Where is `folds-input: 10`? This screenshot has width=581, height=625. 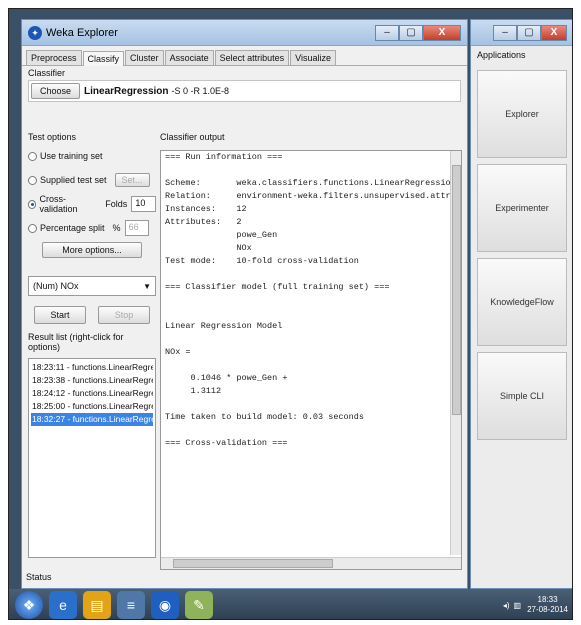
folds-input: 10 is located at coordinates (143, 204).